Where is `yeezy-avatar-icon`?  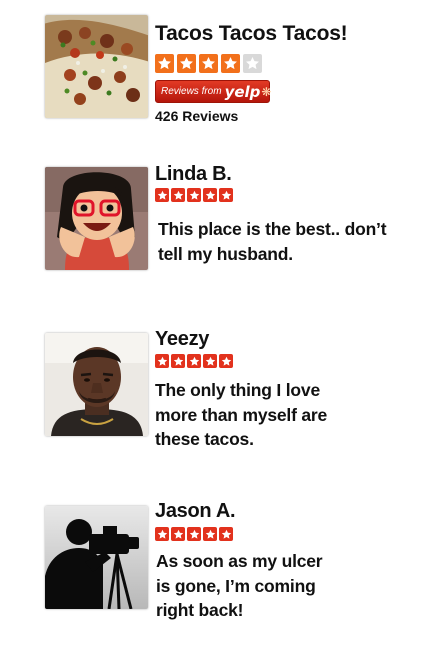
yeezy-avatar-icon is located at coordinates (96, 384).